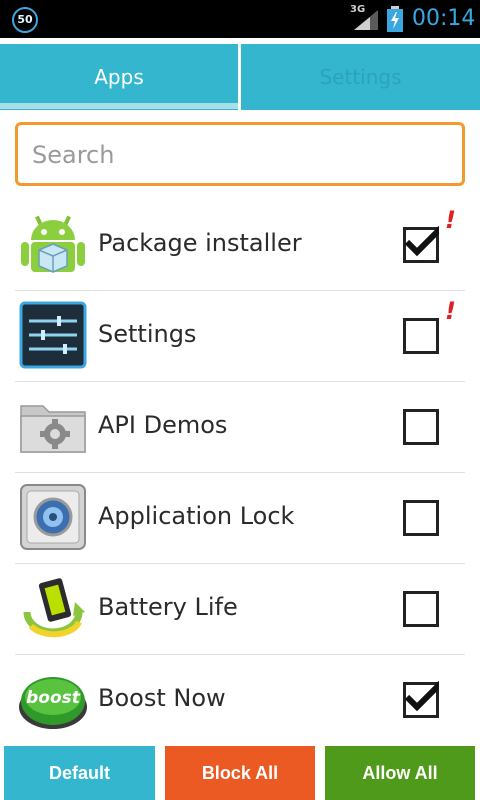  I want to click on tab-bar: Apps Settings, so click(240, 74).